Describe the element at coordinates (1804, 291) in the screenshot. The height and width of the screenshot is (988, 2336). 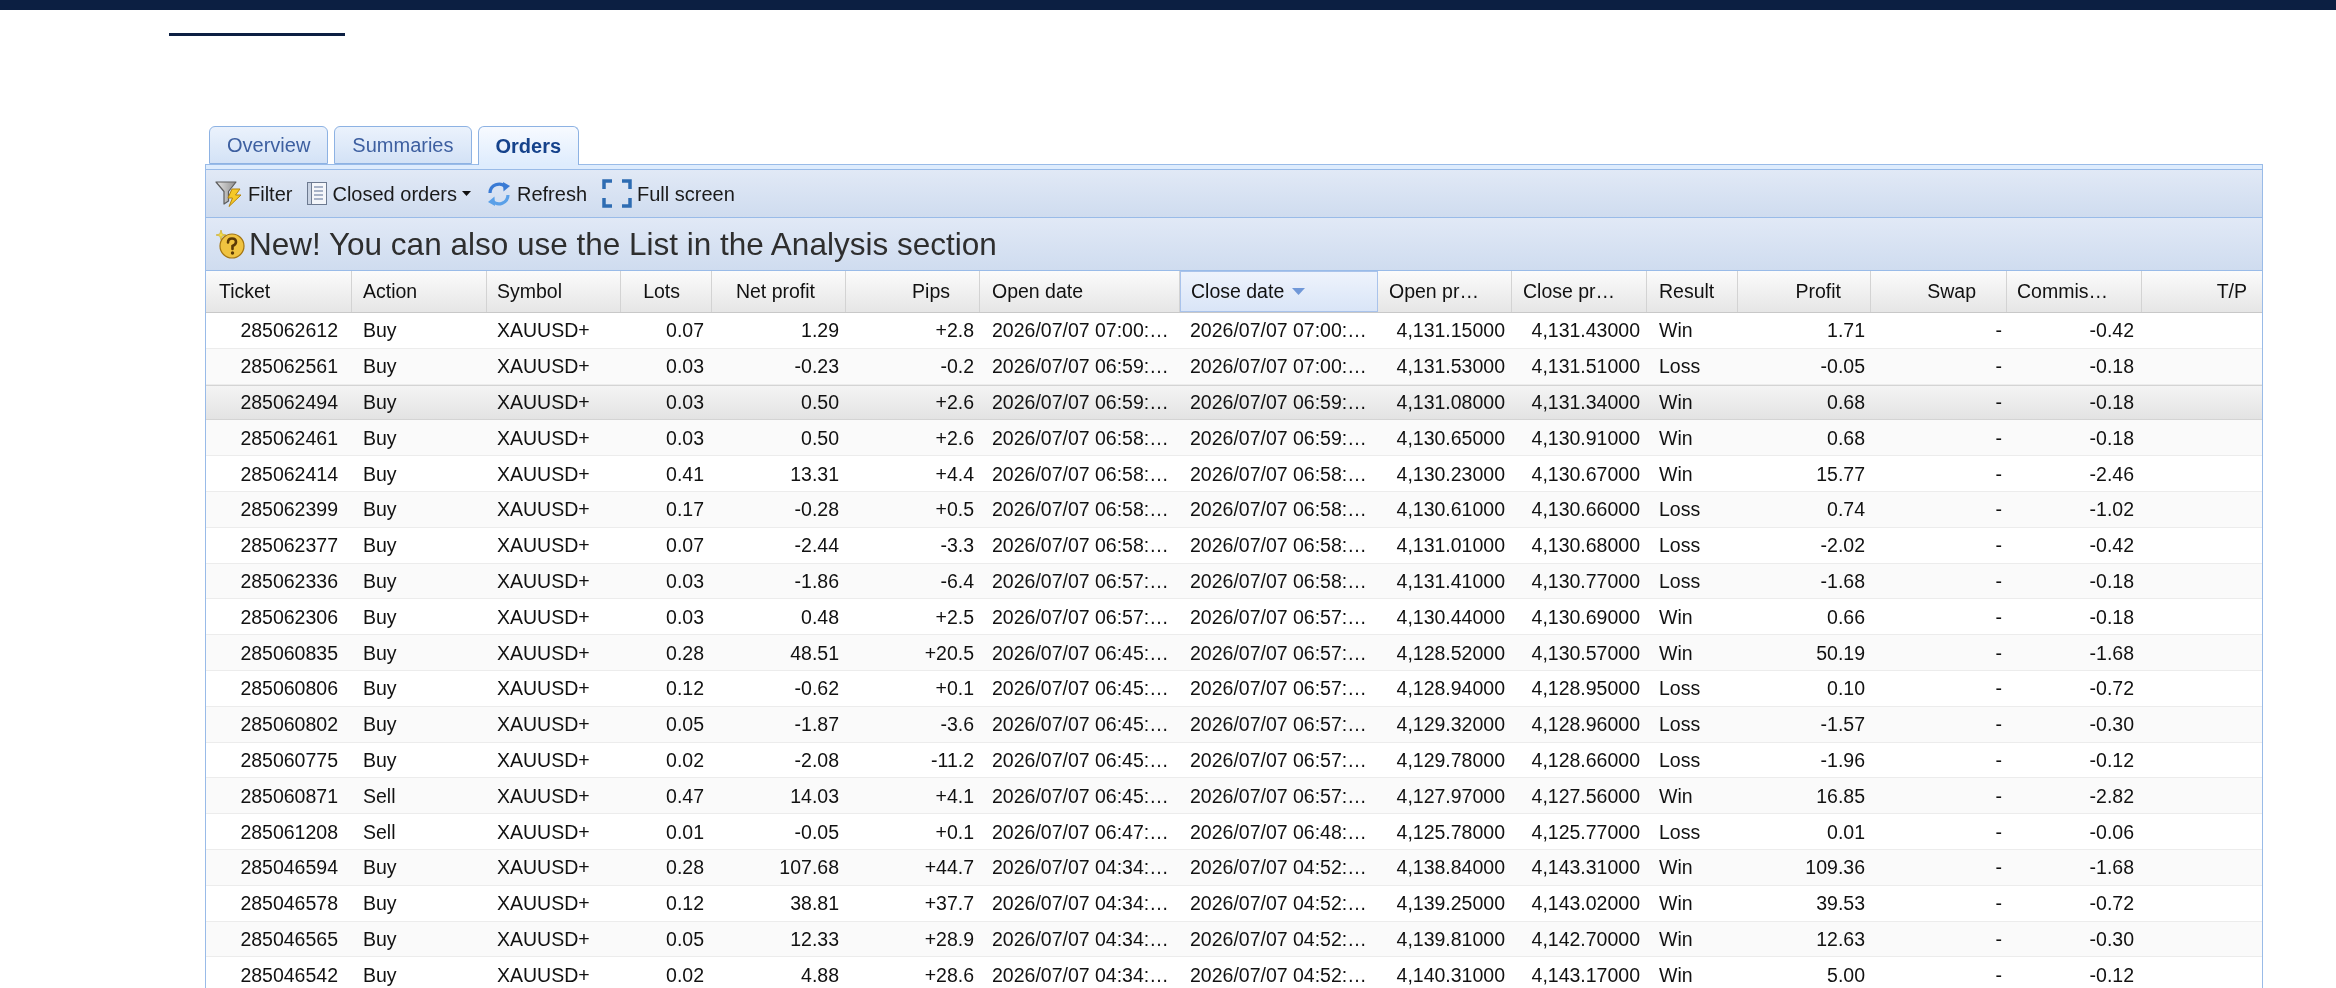
I see `column-header: Profit` at that location.